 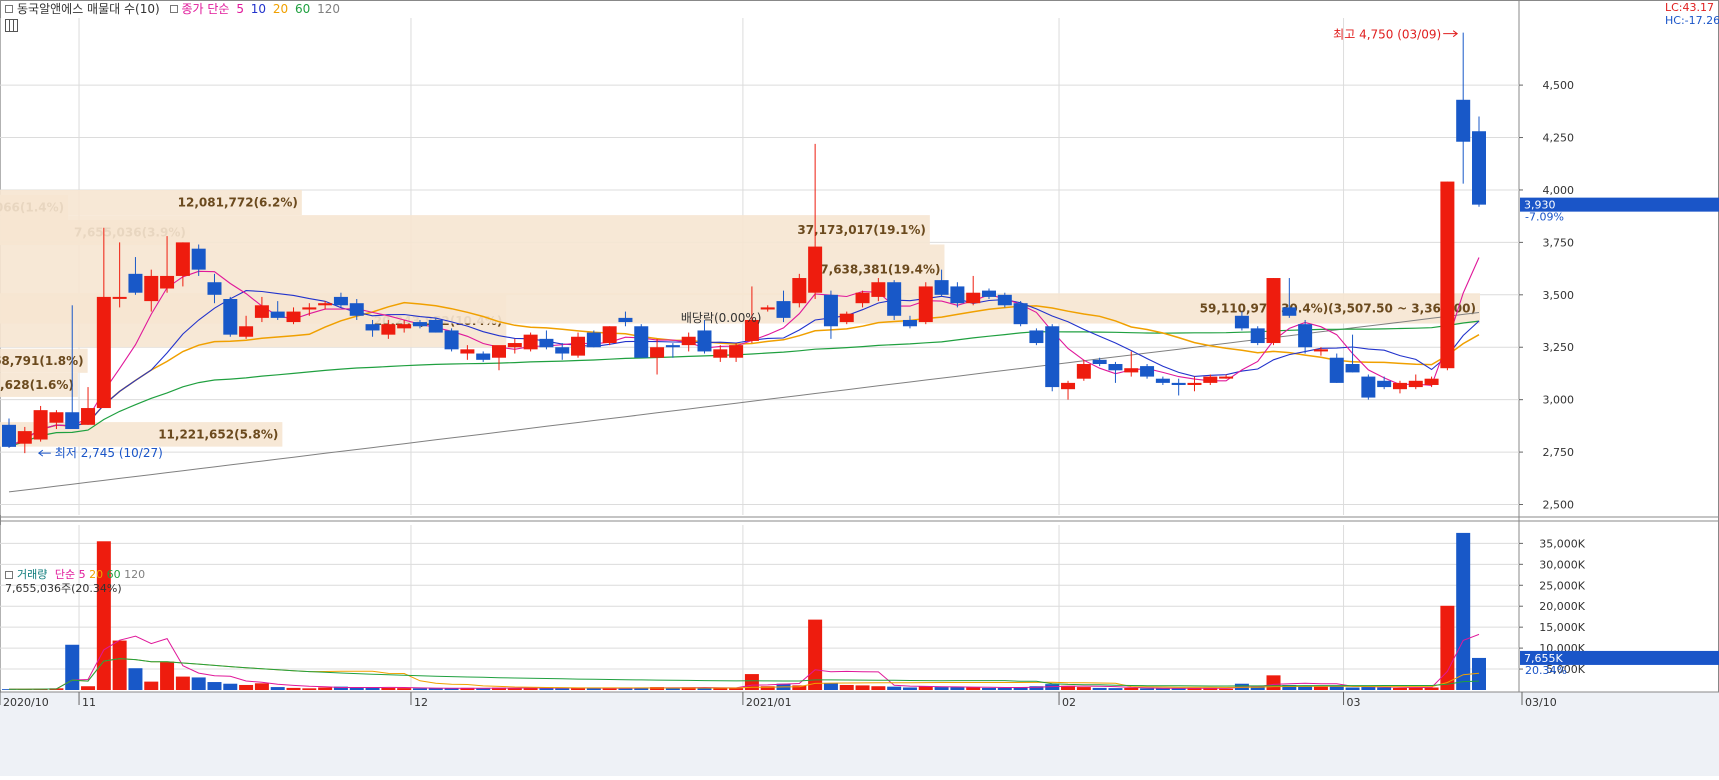 What do you see at coordinates (1690, 7) in the screenshot?
I see `lc-label: LC:43.17` at bounding box center [1690, 7].